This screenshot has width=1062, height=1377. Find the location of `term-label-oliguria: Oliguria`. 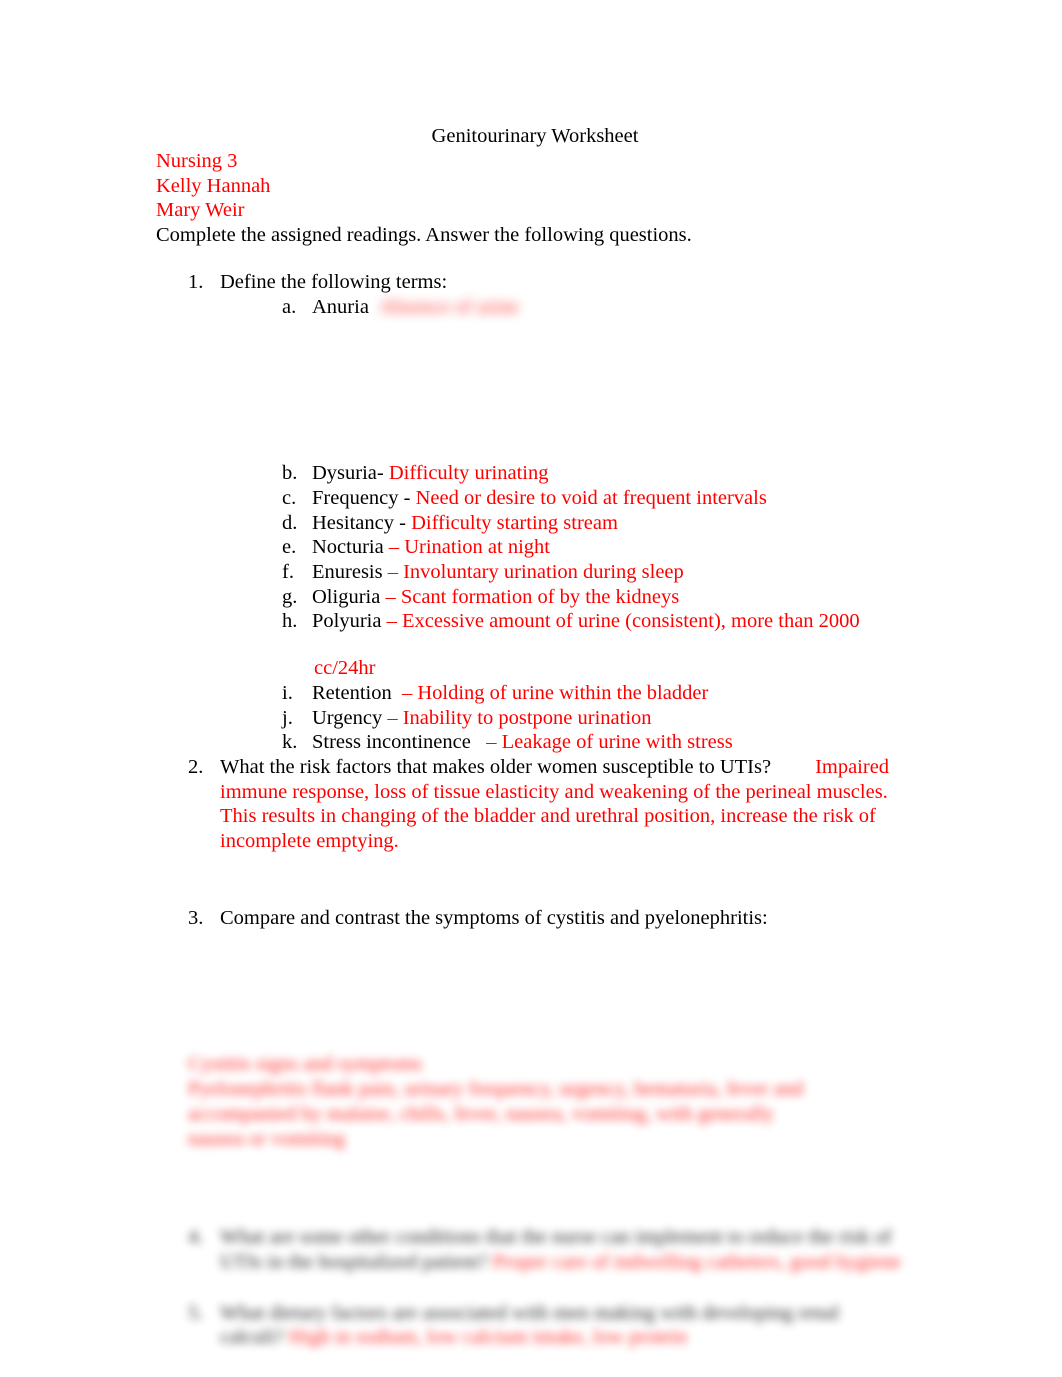

term-label-oliguria: Oliguria is located at coordinates (346, 596).